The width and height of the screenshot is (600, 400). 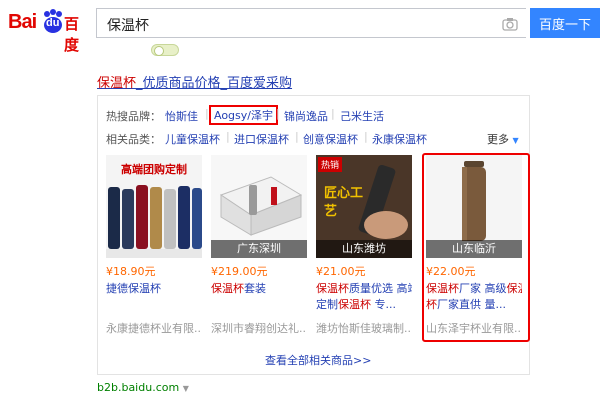 What do you see at coordinates (243, 115) in the screenshot?
I see `brand-link-highlighted: Aogsy/泽宇` at bounding box center [243, 115].